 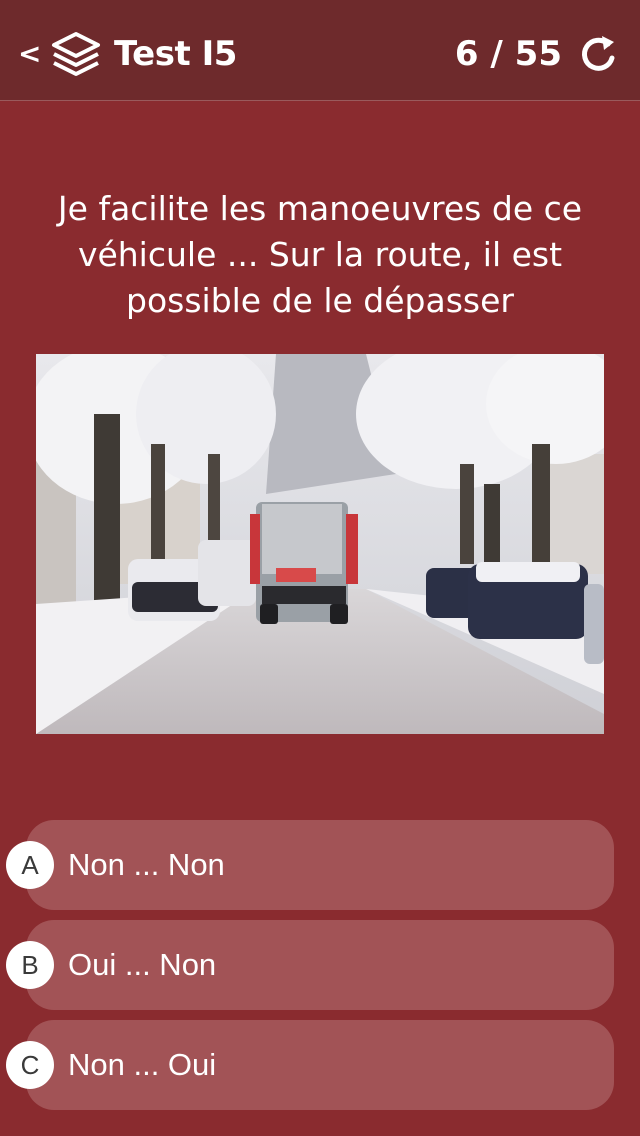 I want to click on answer-text: Non ... Oui, so click(x=142, y=1064).